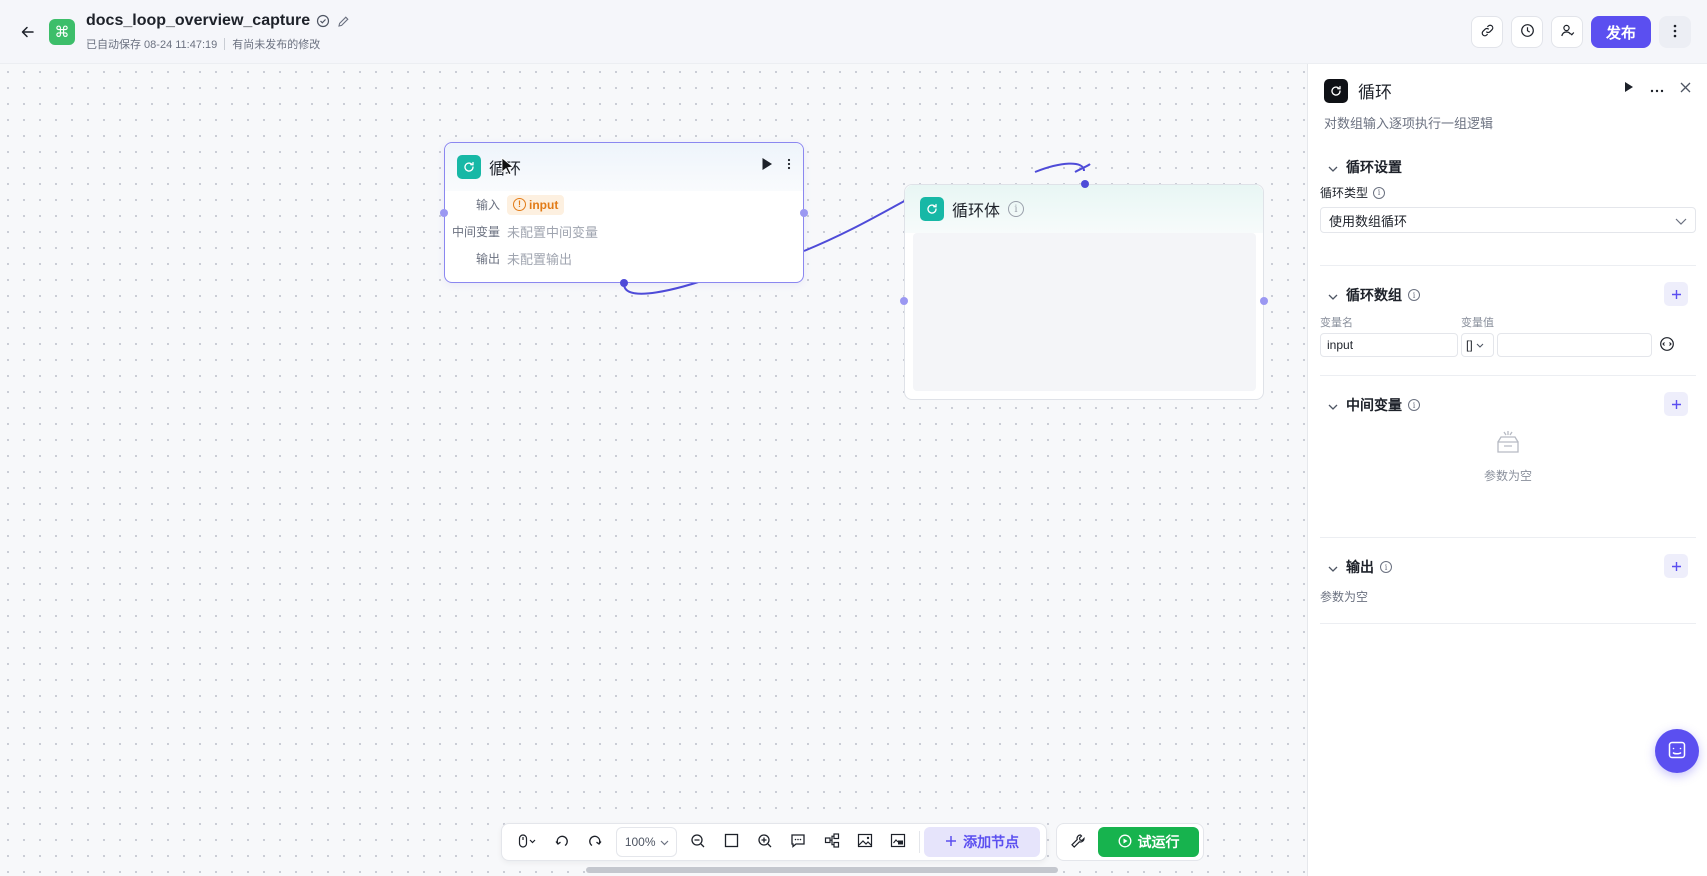  Describe the element at coordinates (864, 842) in the screenshot. I see `export-image-button` at that location.